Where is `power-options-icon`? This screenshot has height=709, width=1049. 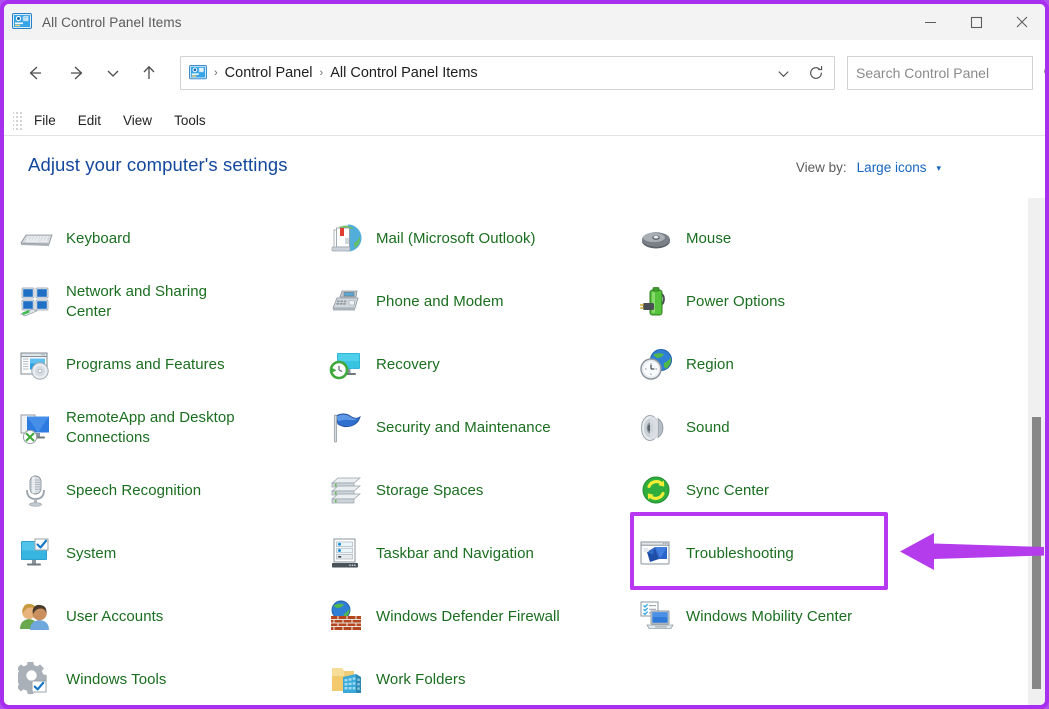
power-options-icon is located at coordinates (656, 302).